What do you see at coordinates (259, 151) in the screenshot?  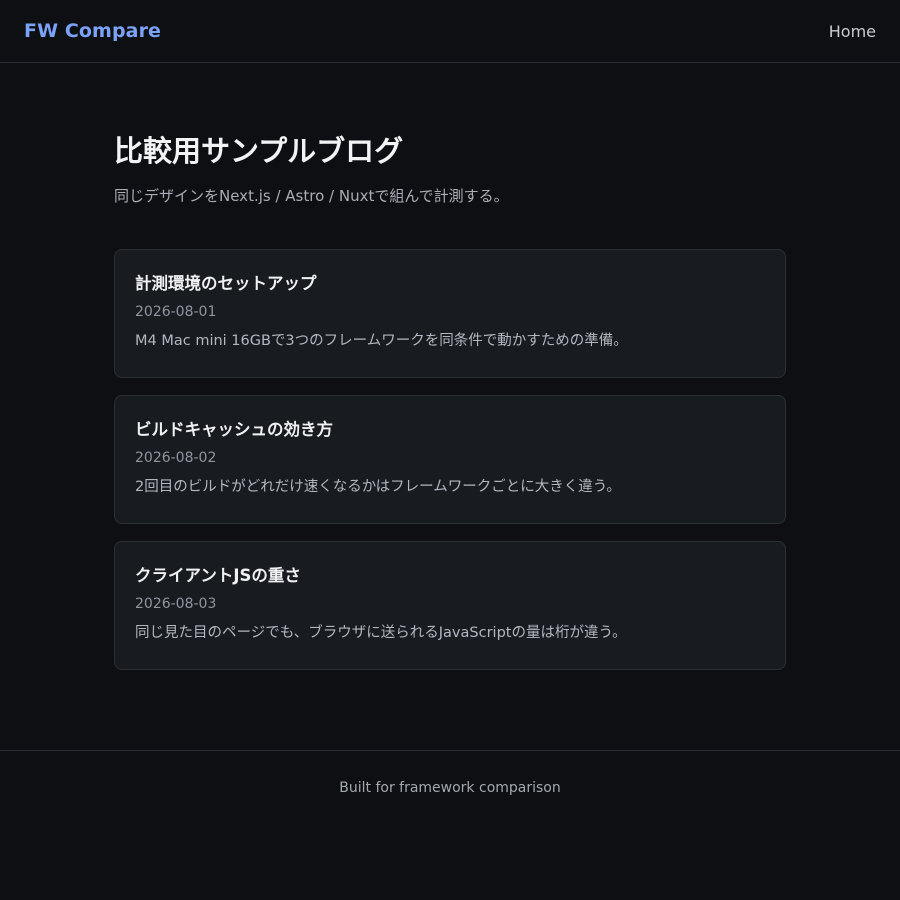 I see `page-title: 比較用サンプルブログ` at bounding box center [259, 151].